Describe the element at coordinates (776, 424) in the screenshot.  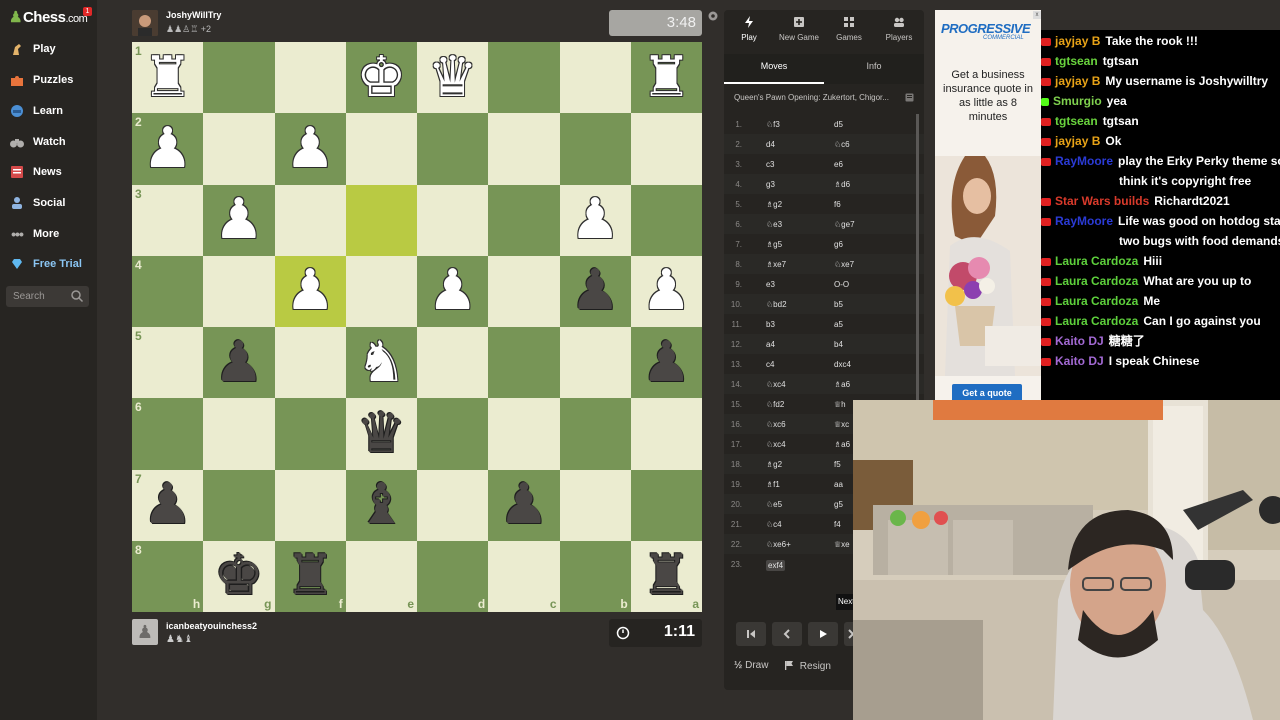
I see `white-move: ♘xc6` at that location.